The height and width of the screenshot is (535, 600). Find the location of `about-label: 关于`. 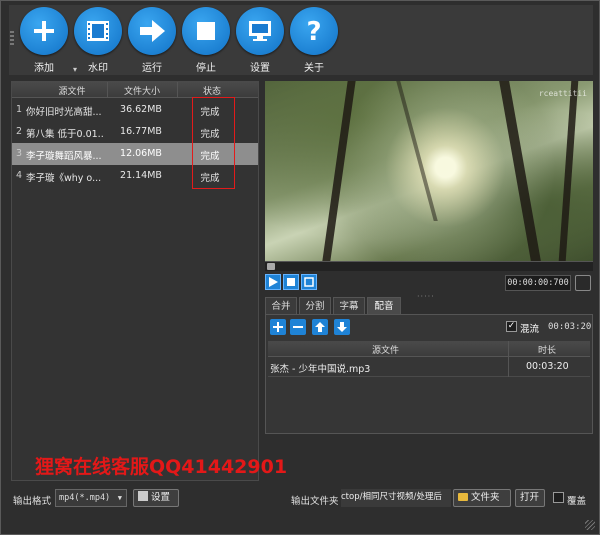

about-label: 关于 is located at coordinates (314, 68).